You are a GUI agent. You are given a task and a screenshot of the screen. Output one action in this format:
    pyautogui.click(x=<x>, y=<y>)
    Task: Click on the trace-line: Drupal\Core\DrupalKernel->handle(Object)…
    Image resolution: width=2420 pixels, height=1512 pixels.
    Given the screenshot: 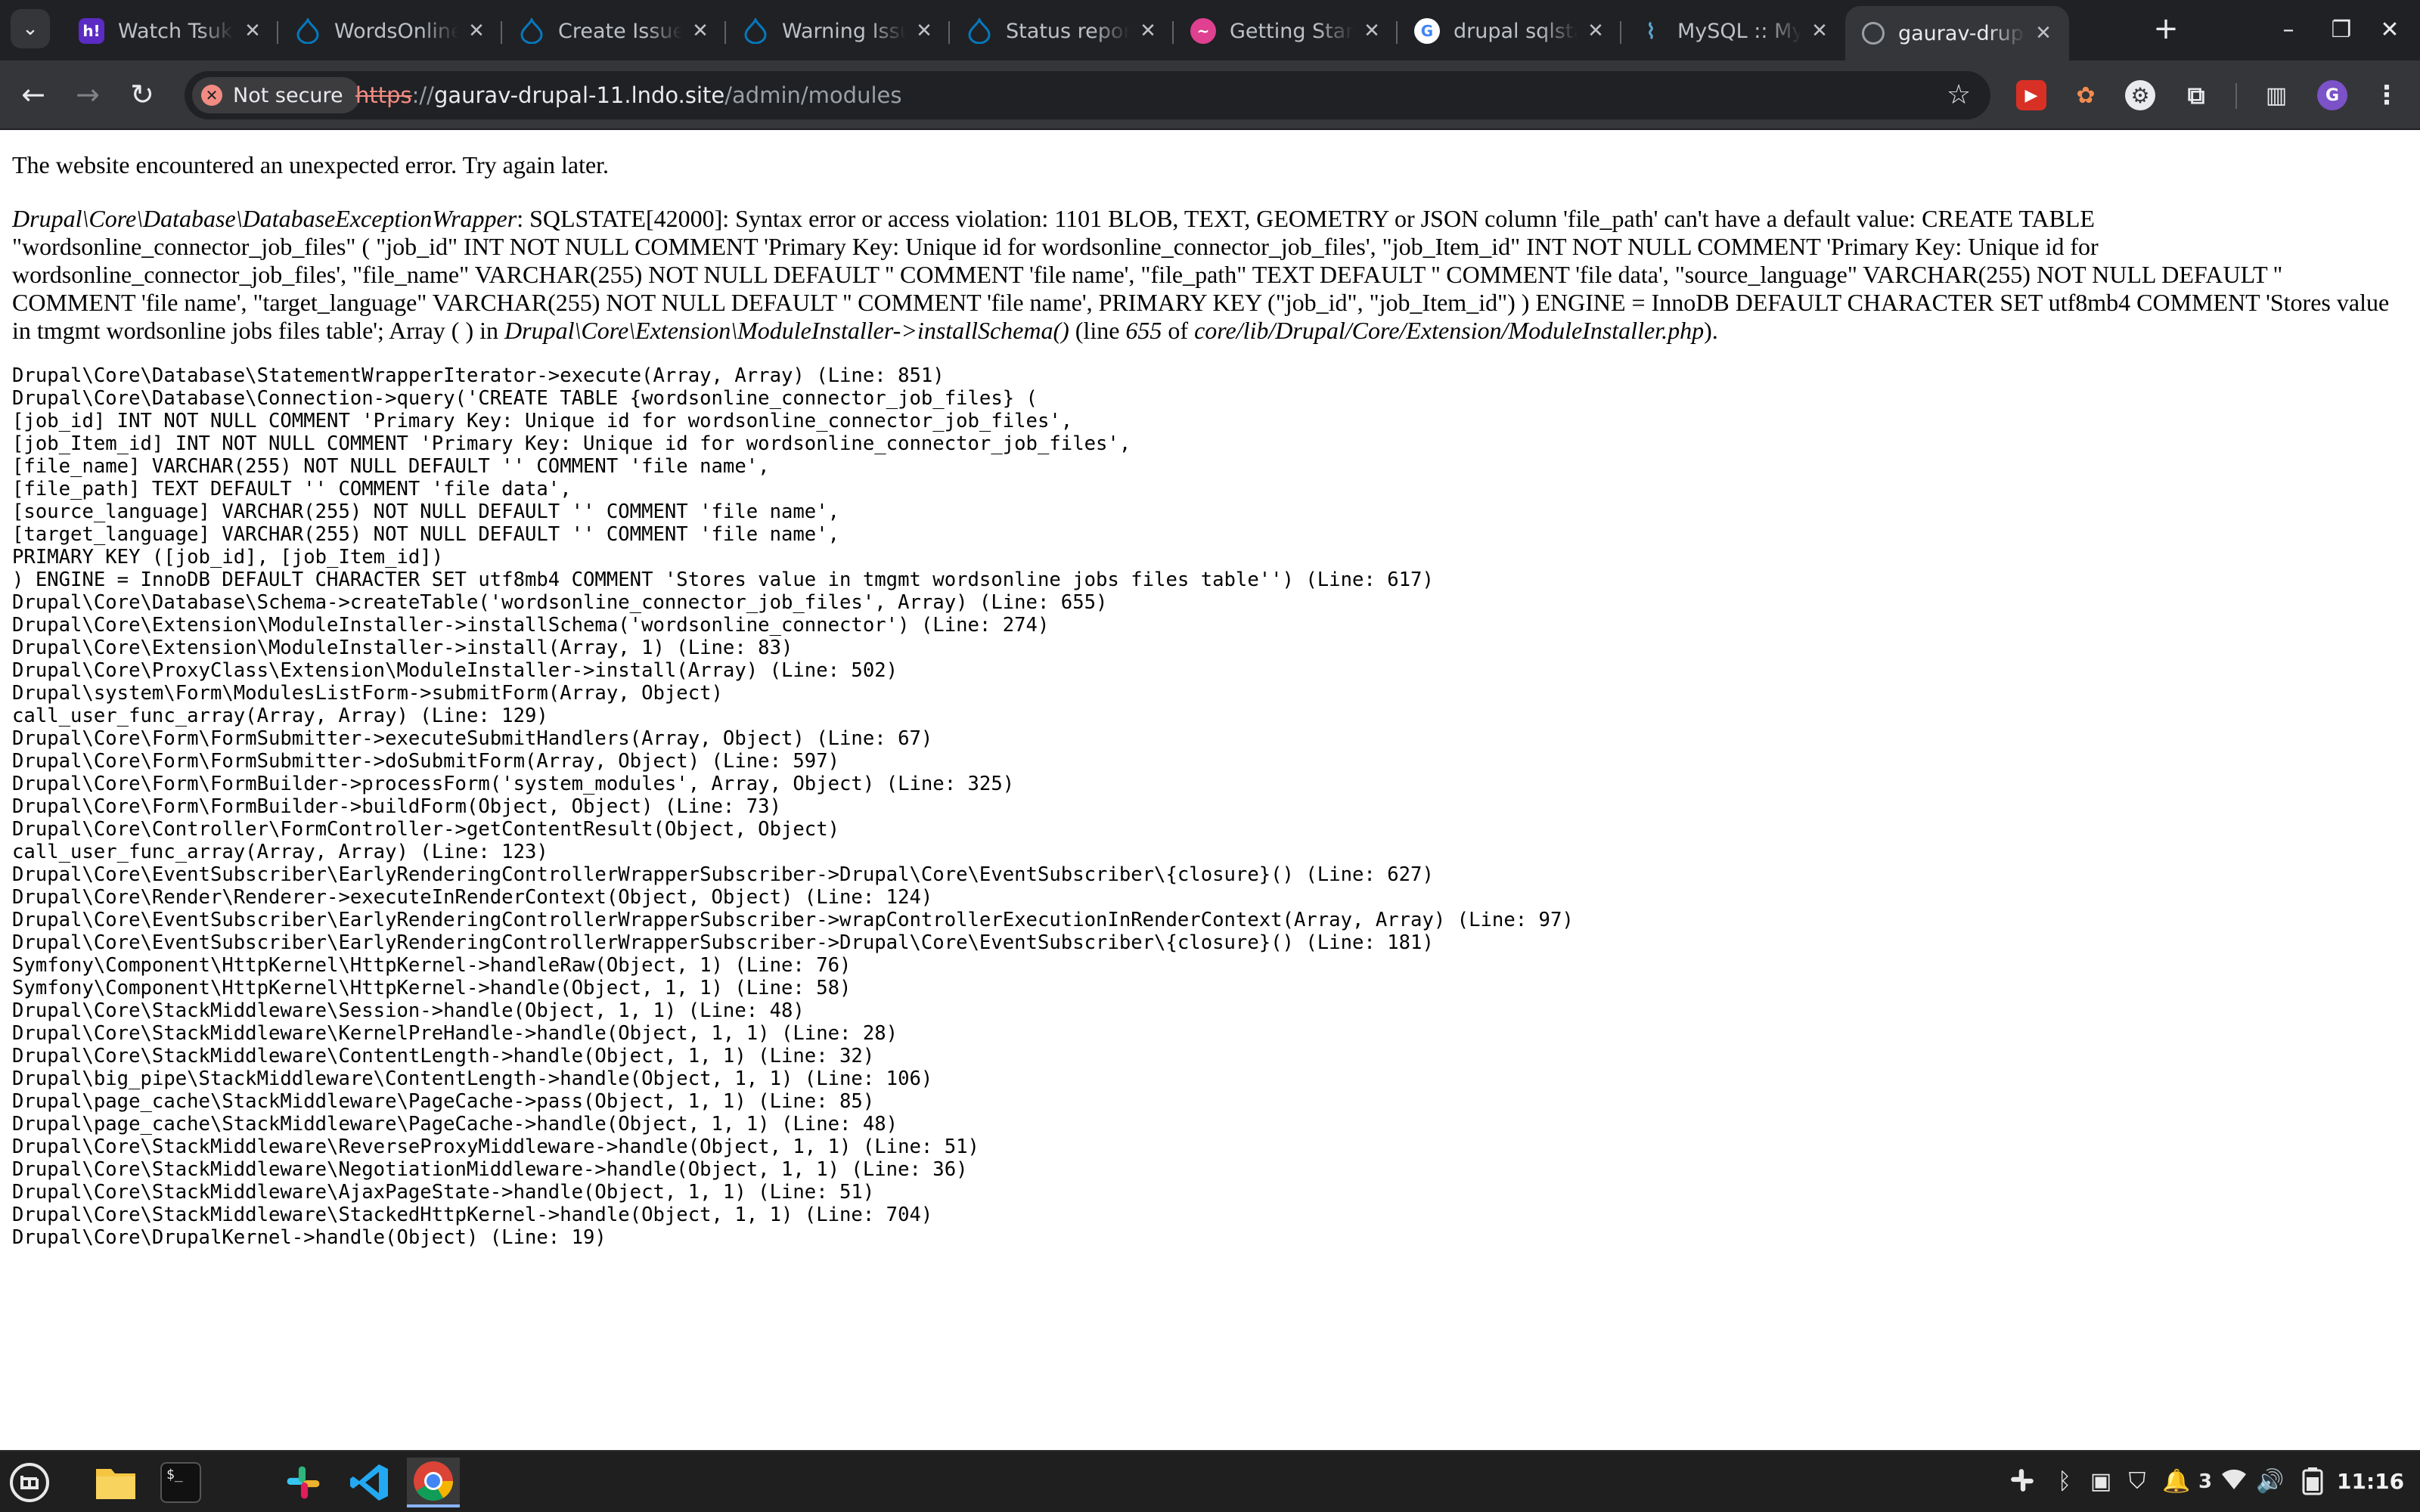 What is the action you would take?
    pyautogui.click(x=309, y=1237)
    